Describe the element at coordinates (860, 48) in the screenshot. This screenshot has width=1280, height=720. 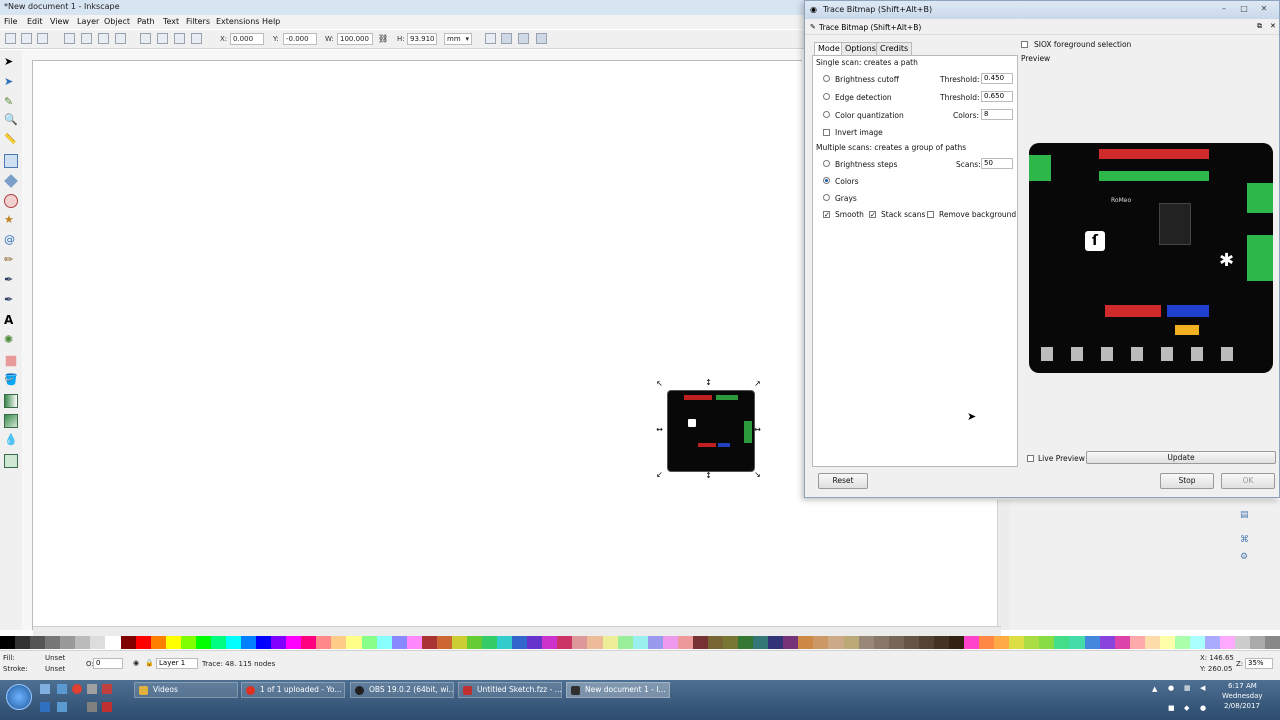
I see `tab-options: Options` at that location.